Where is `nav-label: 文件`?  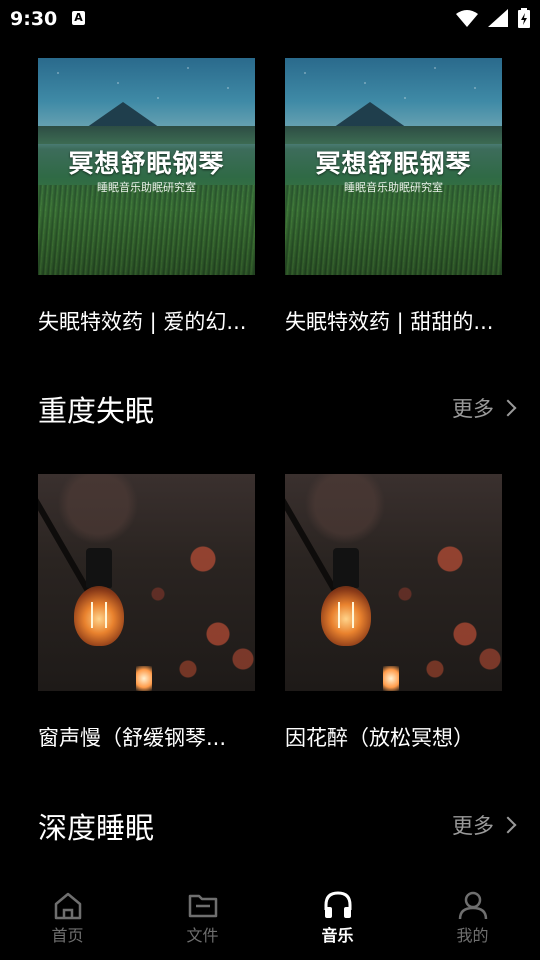
nav-label: 文件 is located at coordinates (202, 935).